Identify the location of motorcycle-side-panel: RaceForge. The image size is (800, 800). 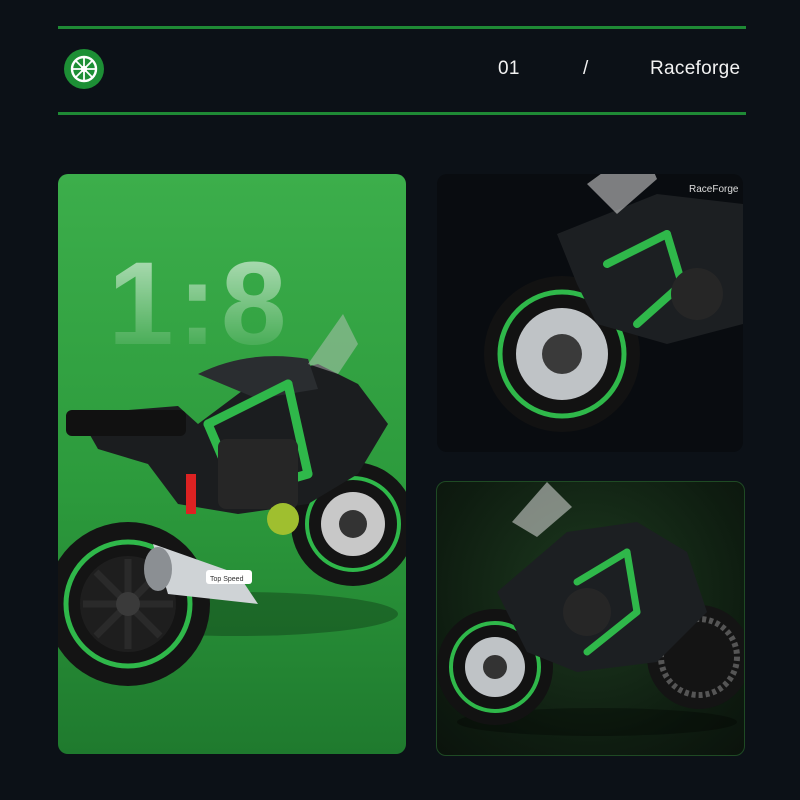
(590, 313).